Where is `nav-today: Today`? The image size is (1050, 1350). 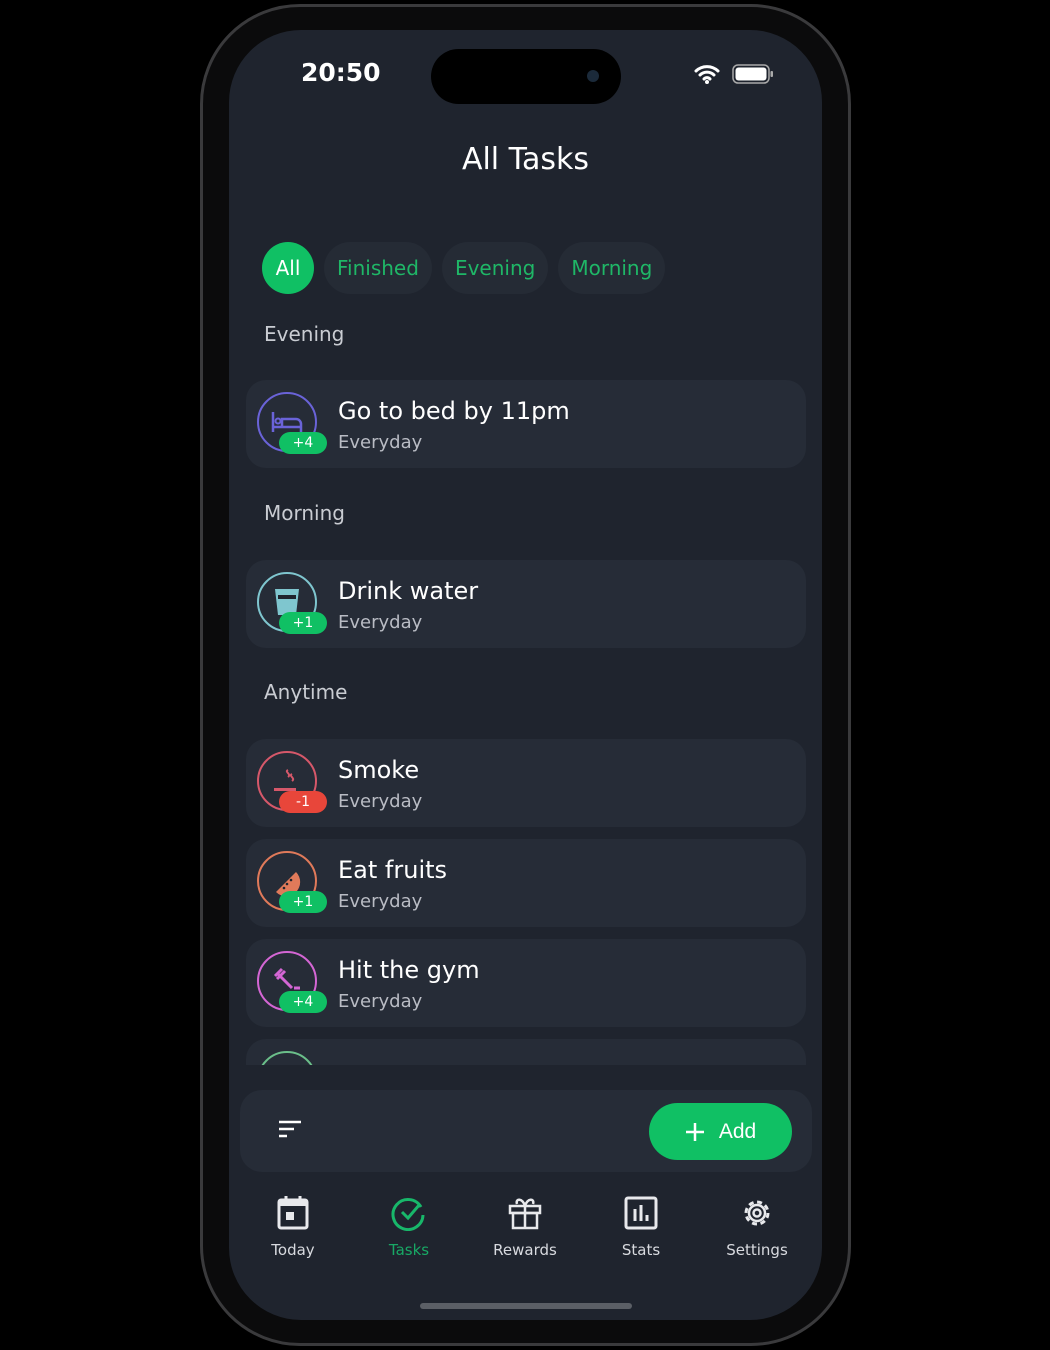
nav-today: Today is located at coordinates (293, 1227).